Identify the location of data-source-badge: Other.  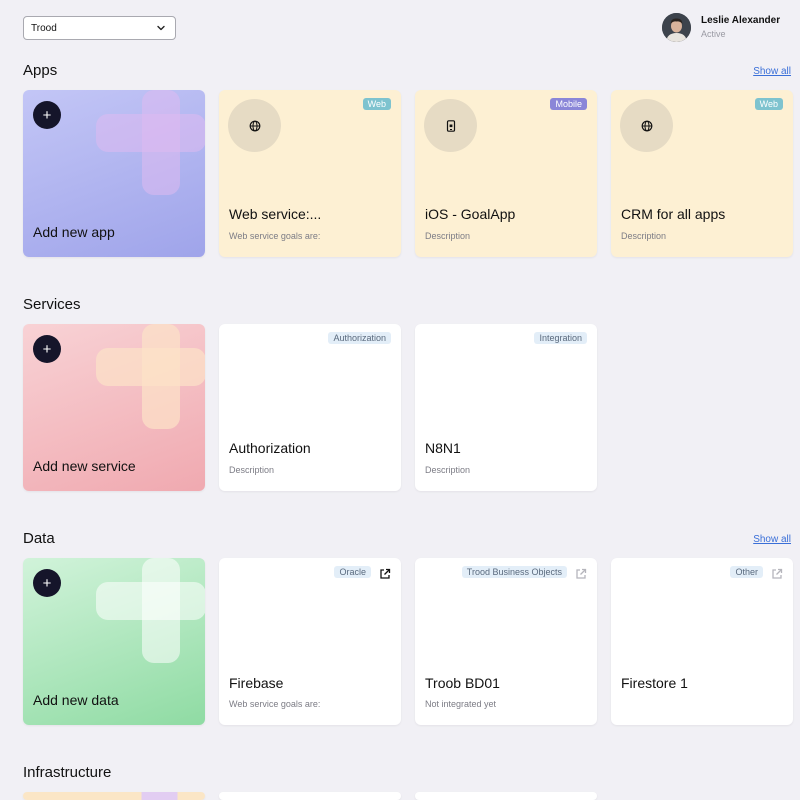
(746, 572).